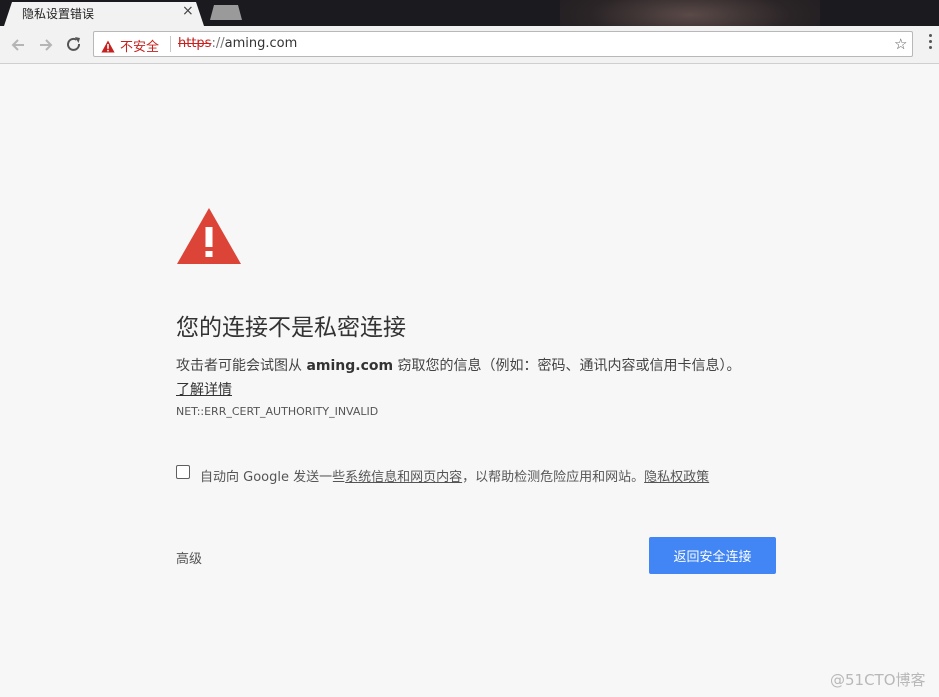 This screenshot has height=697, width=939. What do you see at coordinates (567, 366) in the screenshot?
I see `description-suffix: 窃取您的信息（例如：密码、通讯内容或信用卡信息）。` at bounding box center [567, 366].